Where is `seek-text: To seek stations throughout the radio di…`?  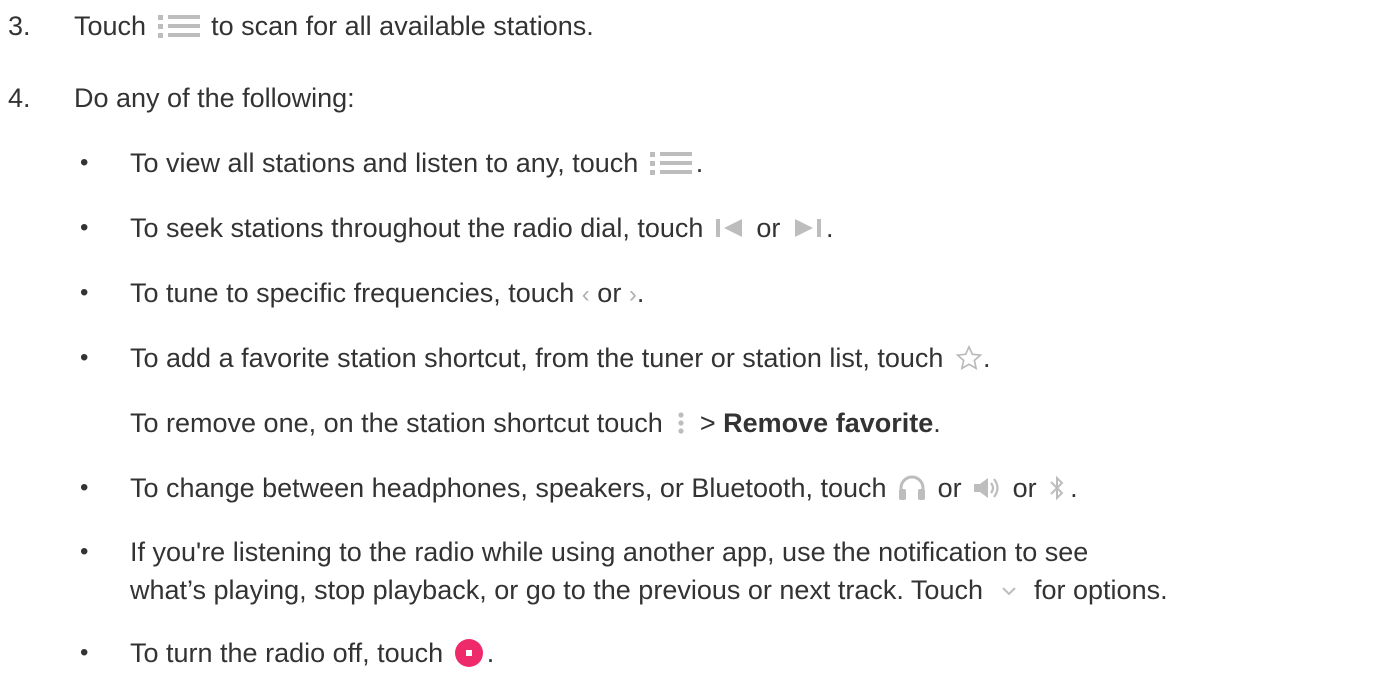 seek-text: To seek stations throughout the radio di… is located at coordinates (417, 228).